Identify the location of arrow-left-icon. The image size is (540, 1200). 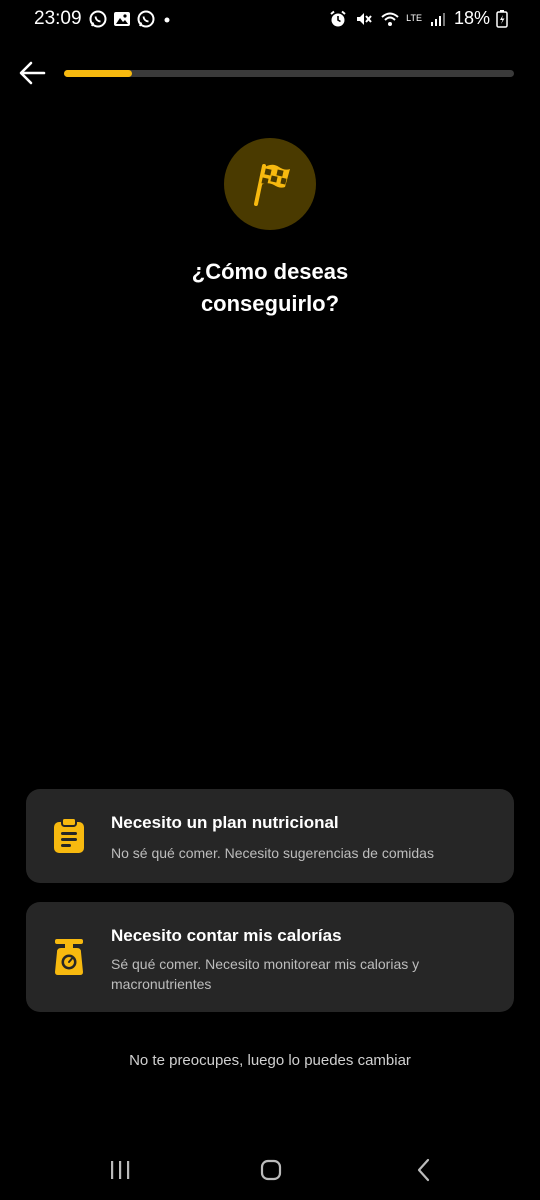
(32, 73).